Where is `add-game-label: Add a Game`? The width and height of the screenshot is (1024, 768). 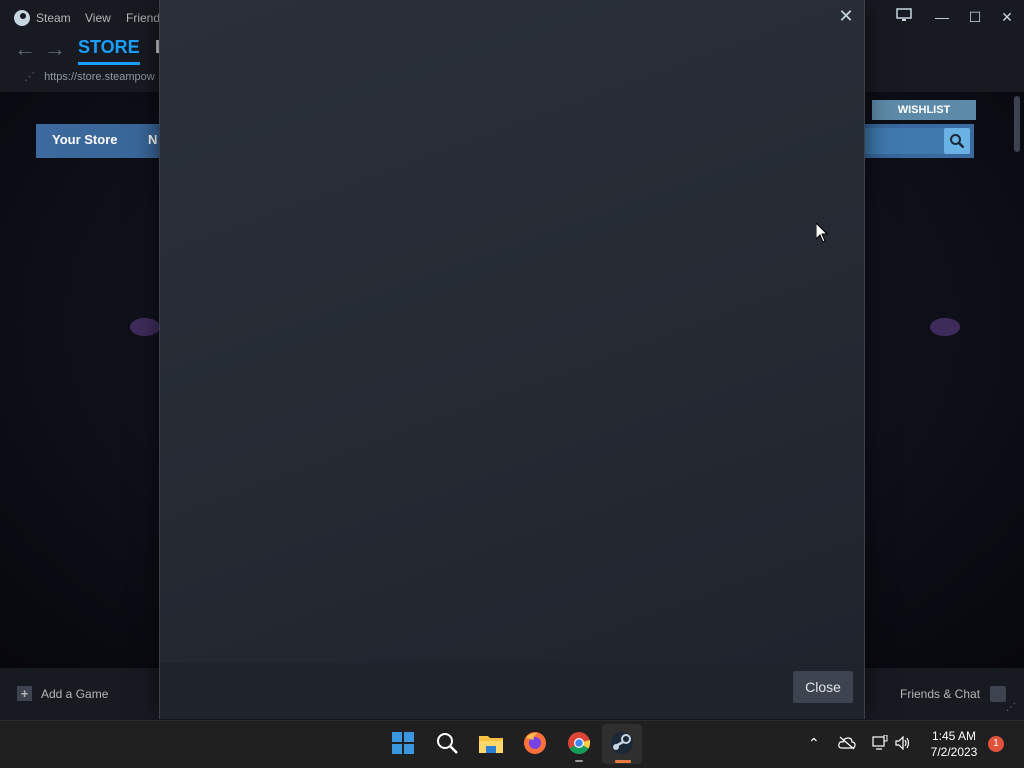
add-game-label: Add a Game is located at coordinates (75, 693).